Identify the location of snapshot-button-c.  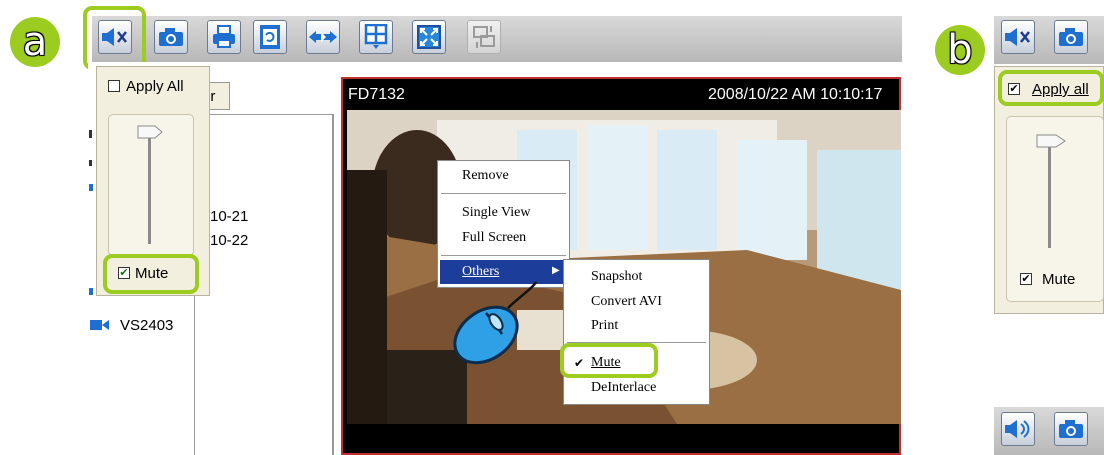
(1071, 429).